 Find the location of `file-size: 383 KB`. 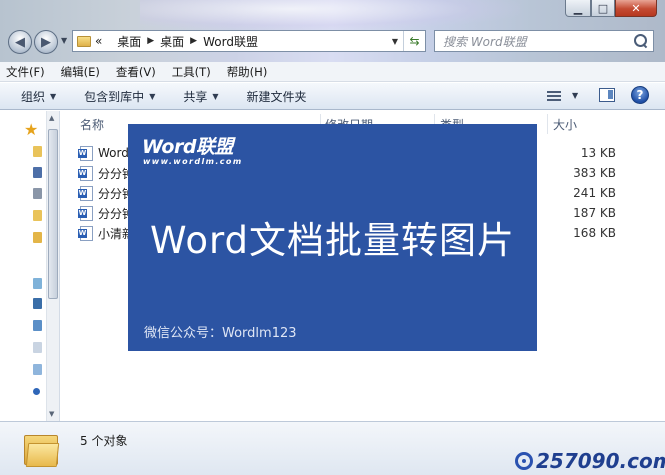

file-size: 383 KB is located at coordinates (594, 173).